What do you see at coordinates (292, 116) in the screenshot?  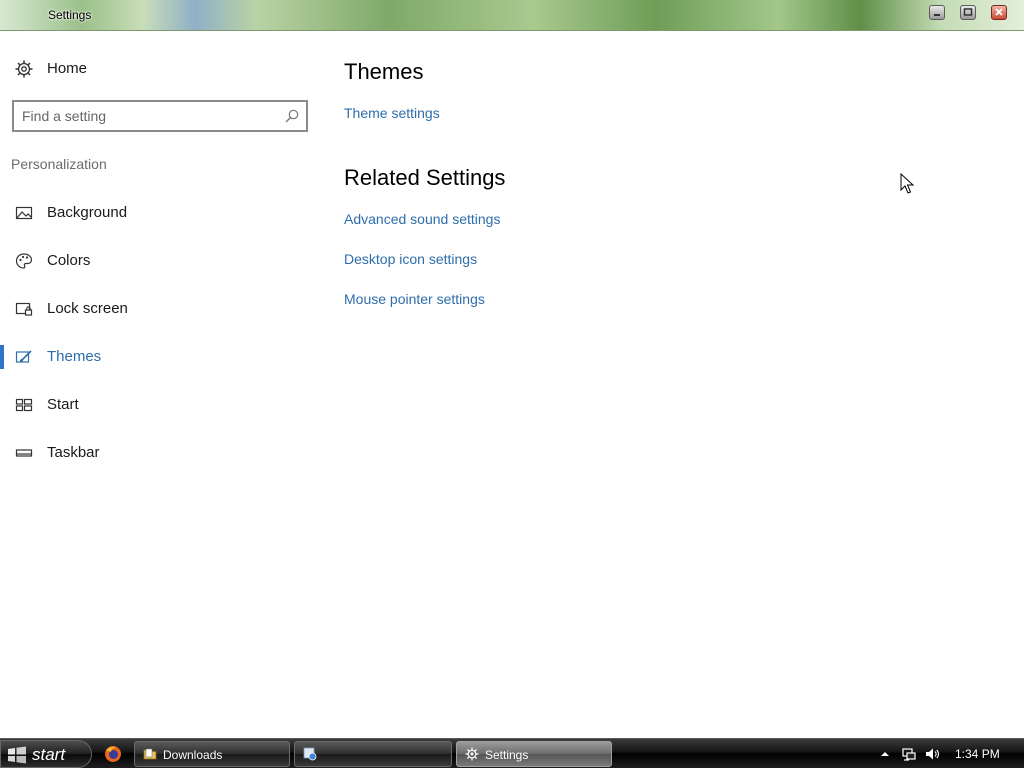 I see `search-icon` at bounding box center [292, 116].